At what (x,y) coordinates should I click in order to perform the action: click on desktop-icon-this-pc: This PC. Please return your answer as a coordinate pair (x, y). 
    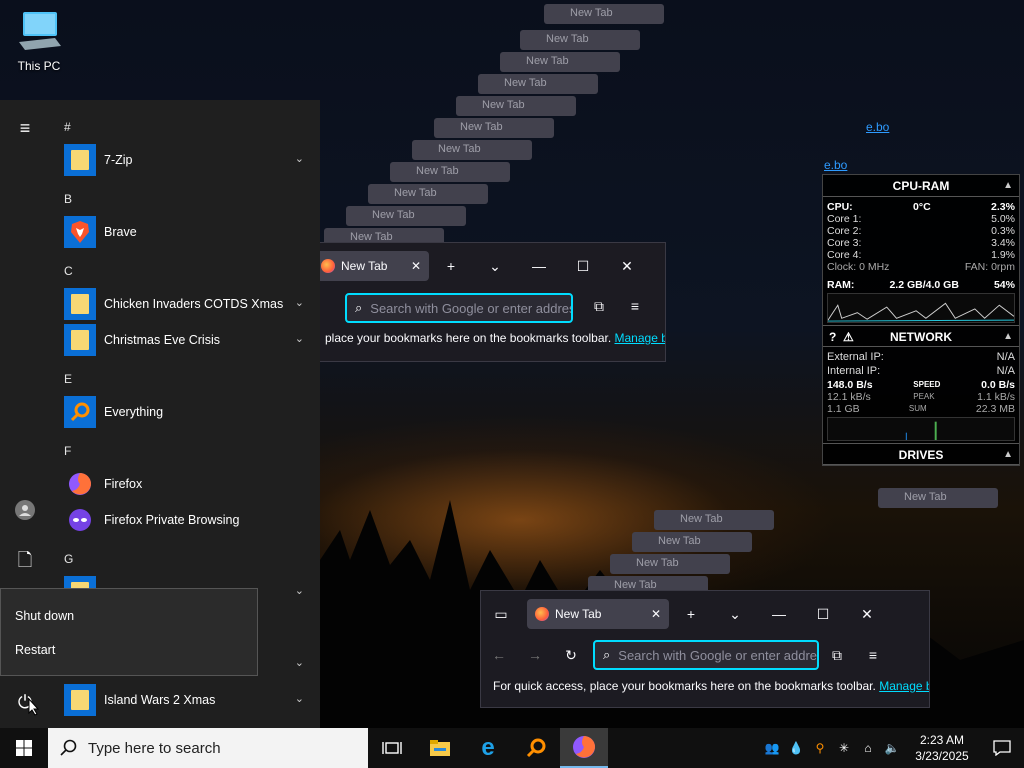
    Looking at the image, I should click on (39, 44).